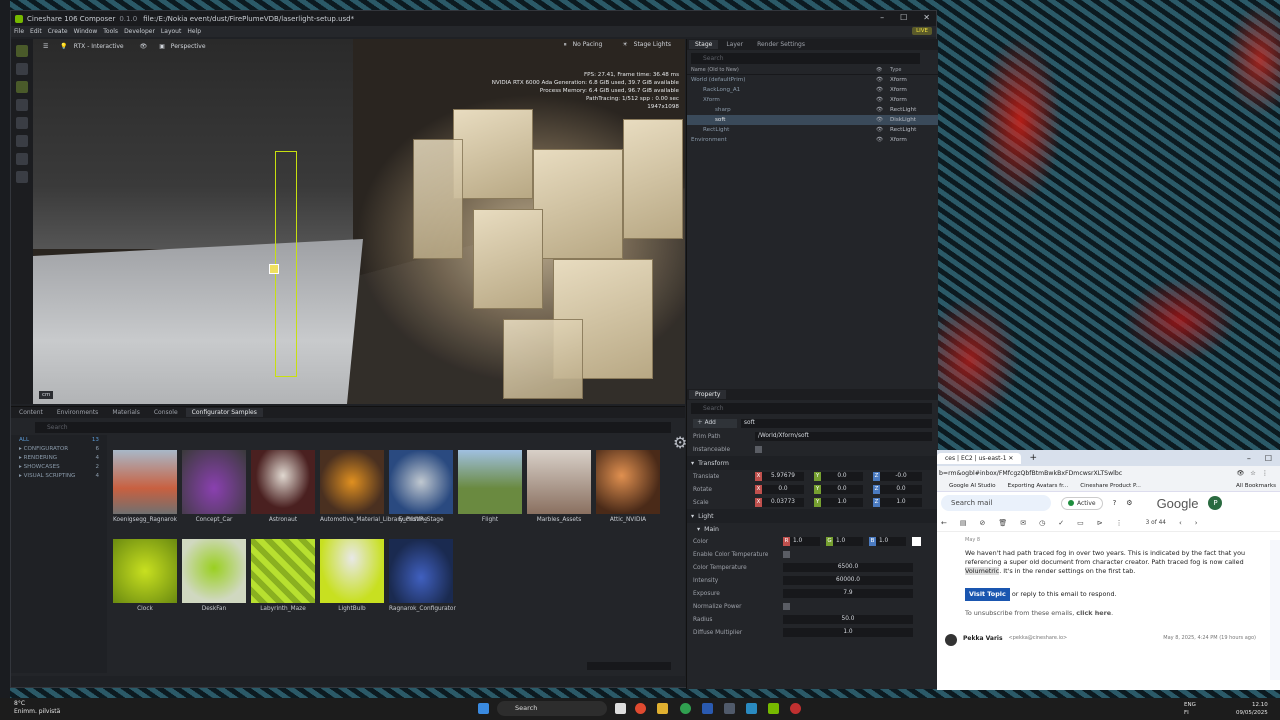  Describe the element at coordinates (848, 580) in the screenshot. I see `intensity-field: 60000.0` at that location.